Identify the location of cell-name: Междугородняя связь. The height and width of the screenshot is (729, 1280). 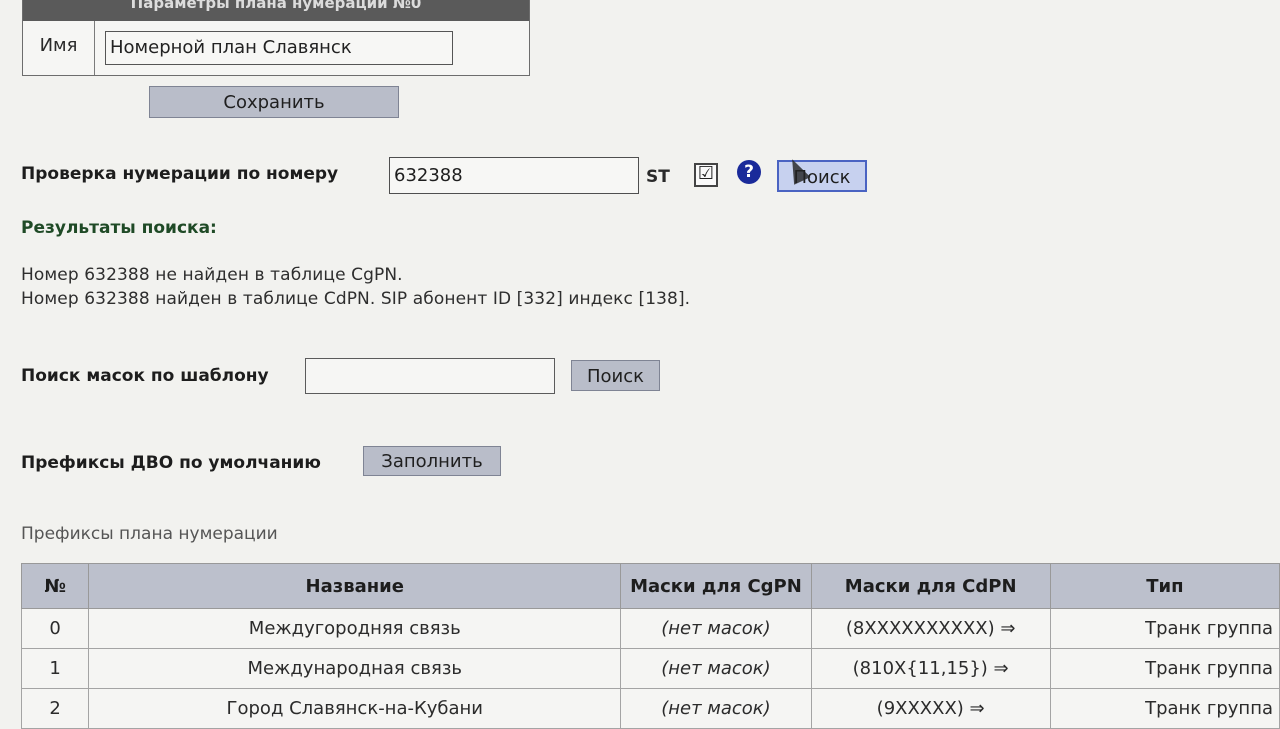
(355, 628).